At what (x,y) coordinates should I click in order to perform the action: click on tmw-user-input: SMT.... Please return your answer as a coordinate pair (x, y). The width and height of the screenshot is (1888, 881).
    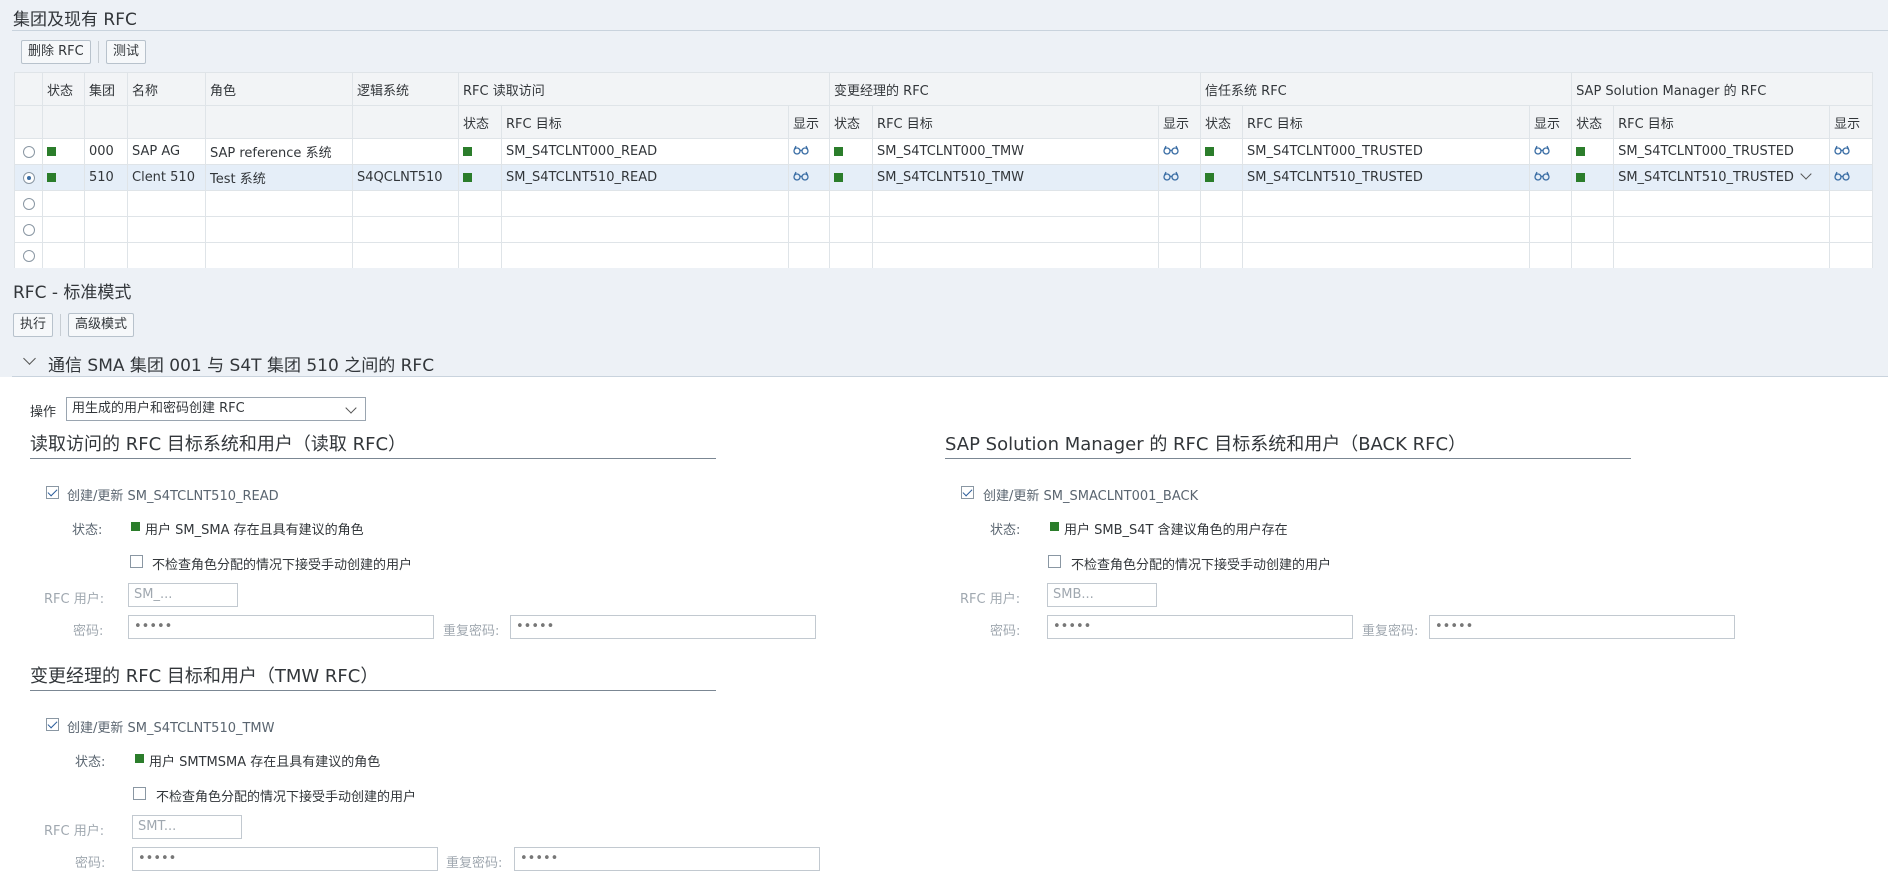
    Looking at the image, I should click on (187, 827).